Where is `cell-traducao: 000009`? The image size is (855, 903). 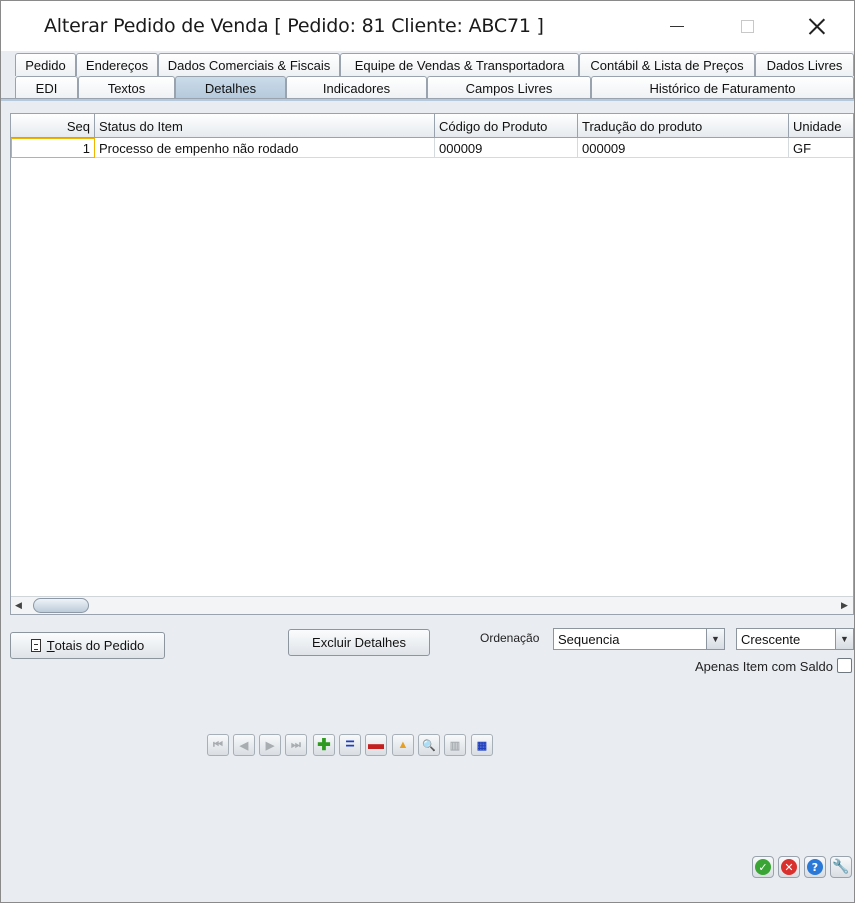 cell-traducao: 000009 is located at coordinates (683, 148).